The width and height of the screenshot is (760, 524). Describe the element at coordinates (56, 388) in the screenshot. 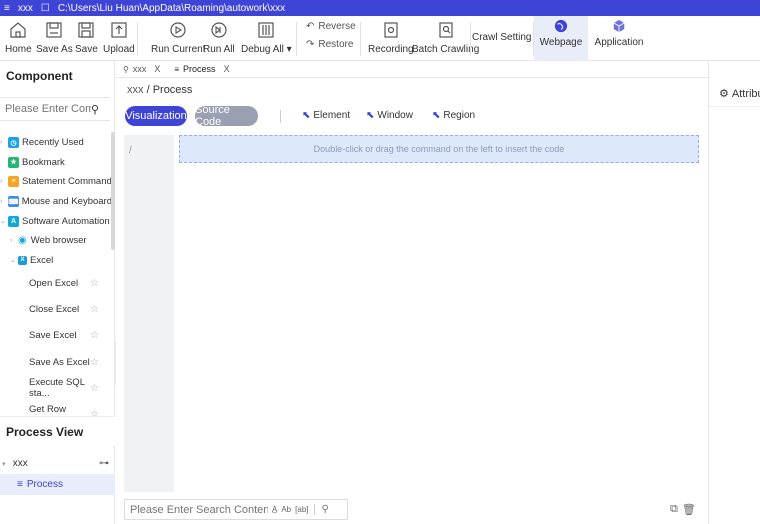

I see `command-execute-sql: Execute SQL sta... ☆` at that location.